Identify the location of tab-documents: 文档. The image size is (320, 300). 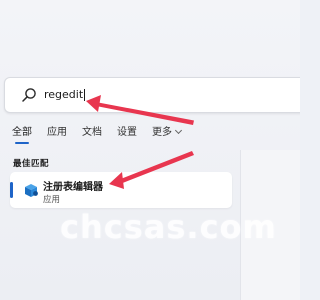
(92, 133).